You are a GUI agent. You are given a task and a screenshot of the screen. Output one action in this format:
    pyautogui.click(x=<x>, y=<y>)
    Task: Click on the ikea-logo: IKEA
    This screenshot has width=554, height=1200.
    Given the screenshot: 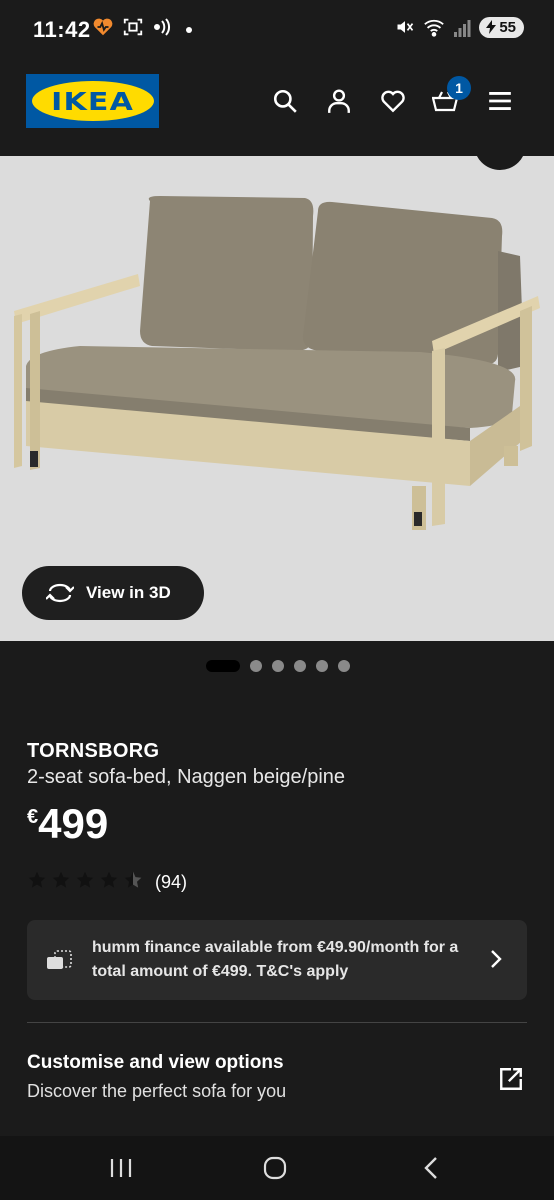 What is the action you would take?
    pyautogui.click(x=92, y=101)
    